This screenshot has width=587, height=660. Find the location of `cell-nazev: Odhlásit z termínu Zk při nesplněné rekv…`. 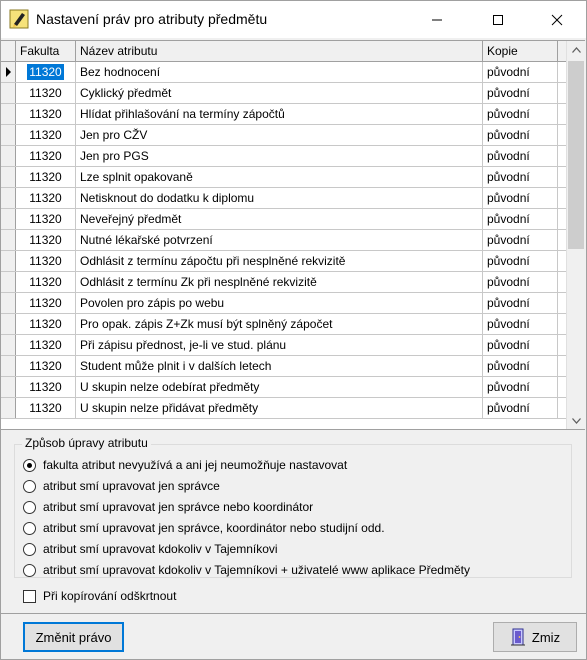

cell-nazev: Odhlásit z termínu Zk při nesplněné rekv… is located at coordinates (279, 282).